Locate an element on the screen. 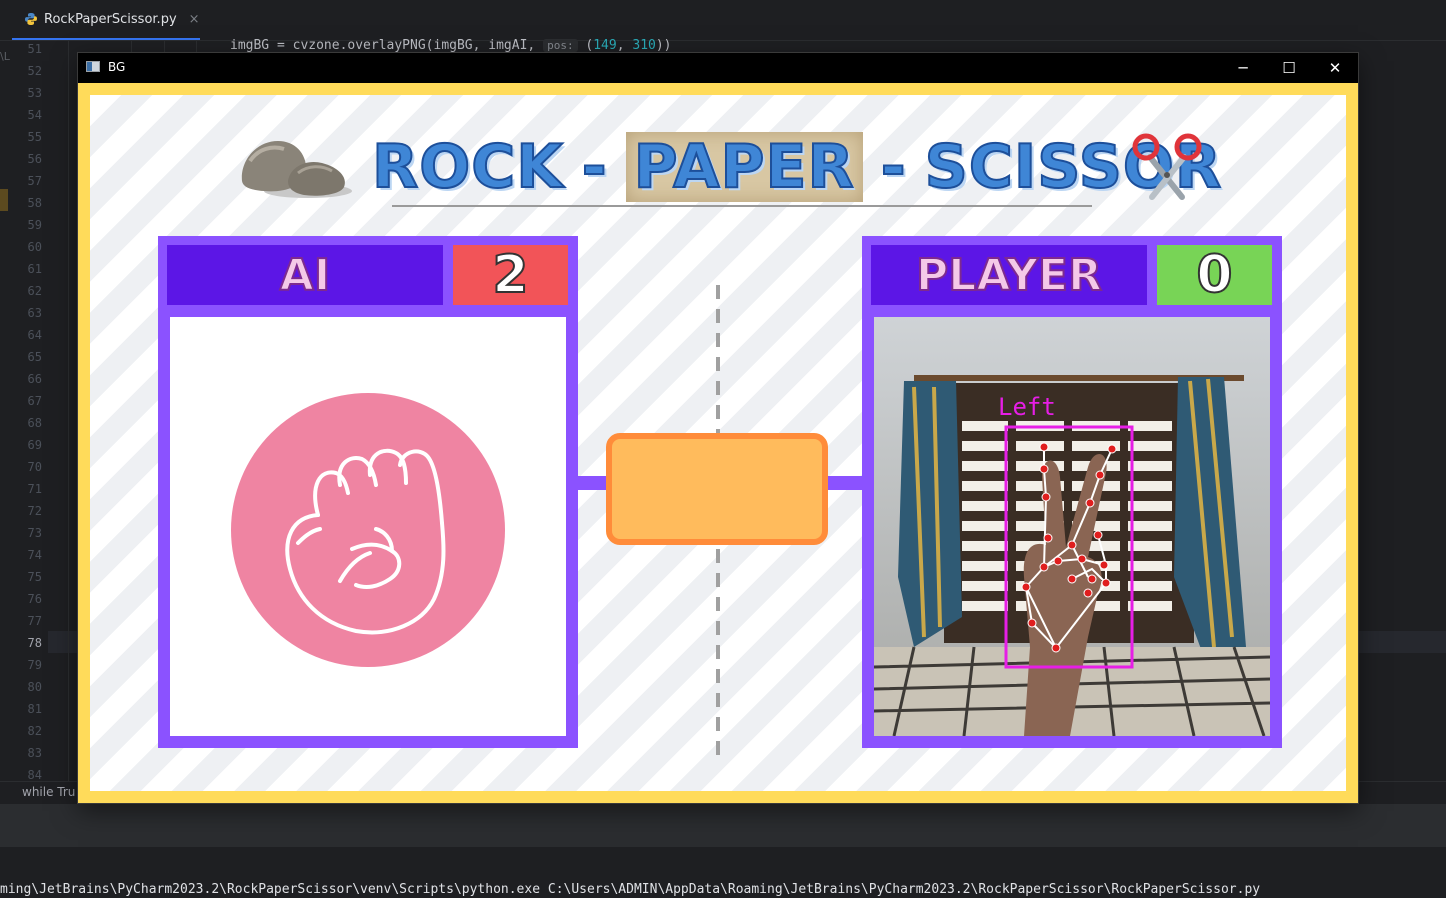  ai-score: 2 is located at coordinates (510, 275).